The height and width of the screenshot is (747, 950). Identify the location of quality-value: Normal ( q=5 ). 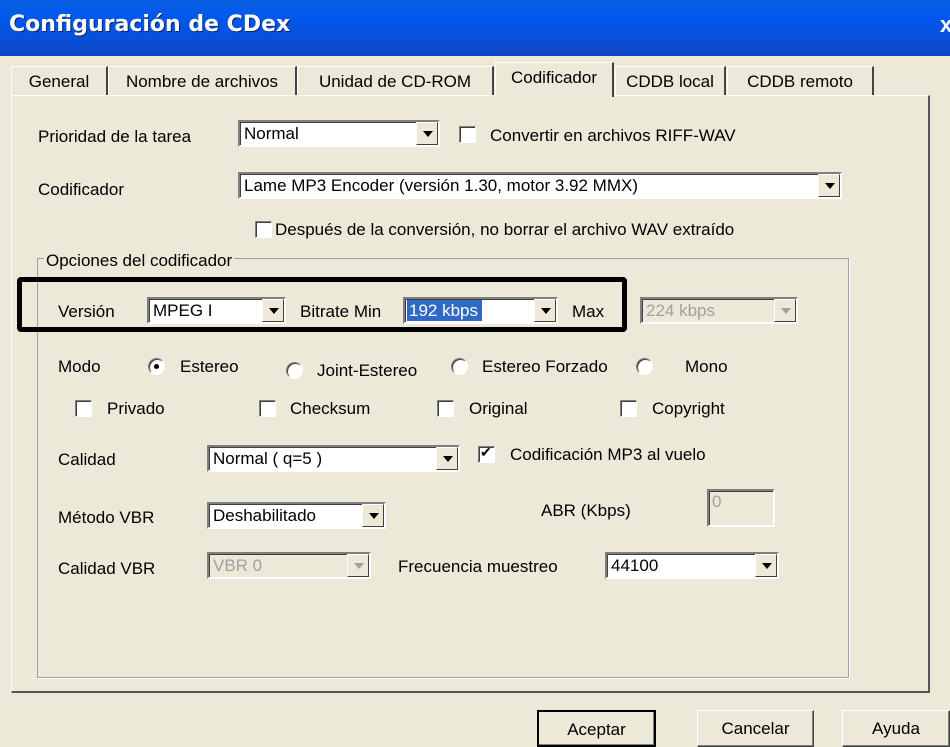
(268, 458).